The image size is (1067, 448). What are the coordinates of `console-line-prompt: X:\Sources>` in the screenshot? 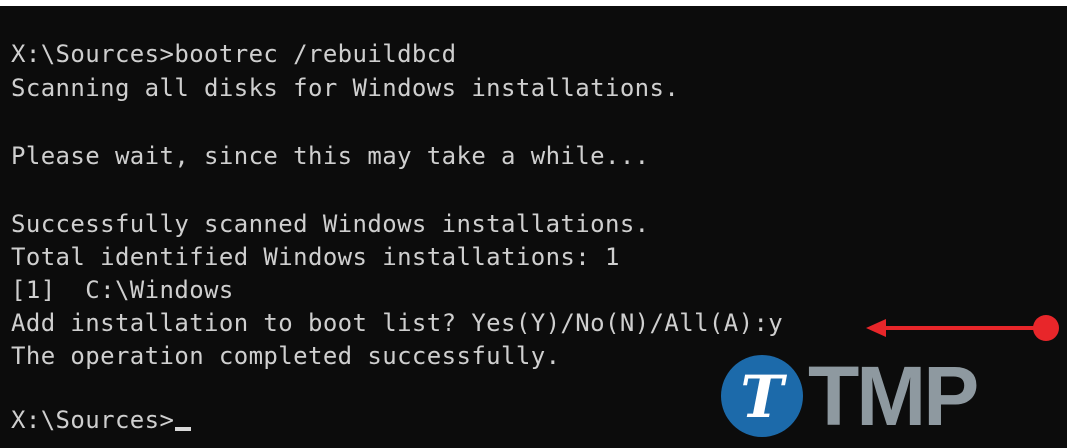 It's located at (101, 420).